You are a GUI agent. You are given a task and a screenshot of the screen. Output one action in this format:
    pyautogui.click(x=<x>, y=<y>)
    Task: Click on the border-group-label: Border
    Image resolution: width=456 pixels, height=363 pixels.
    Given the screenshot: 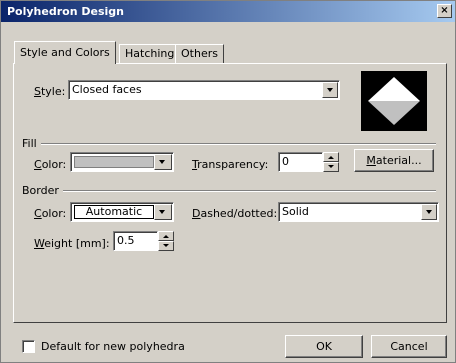 What is the action you would take?
    pyautogui.click(x=40, y=190)
    